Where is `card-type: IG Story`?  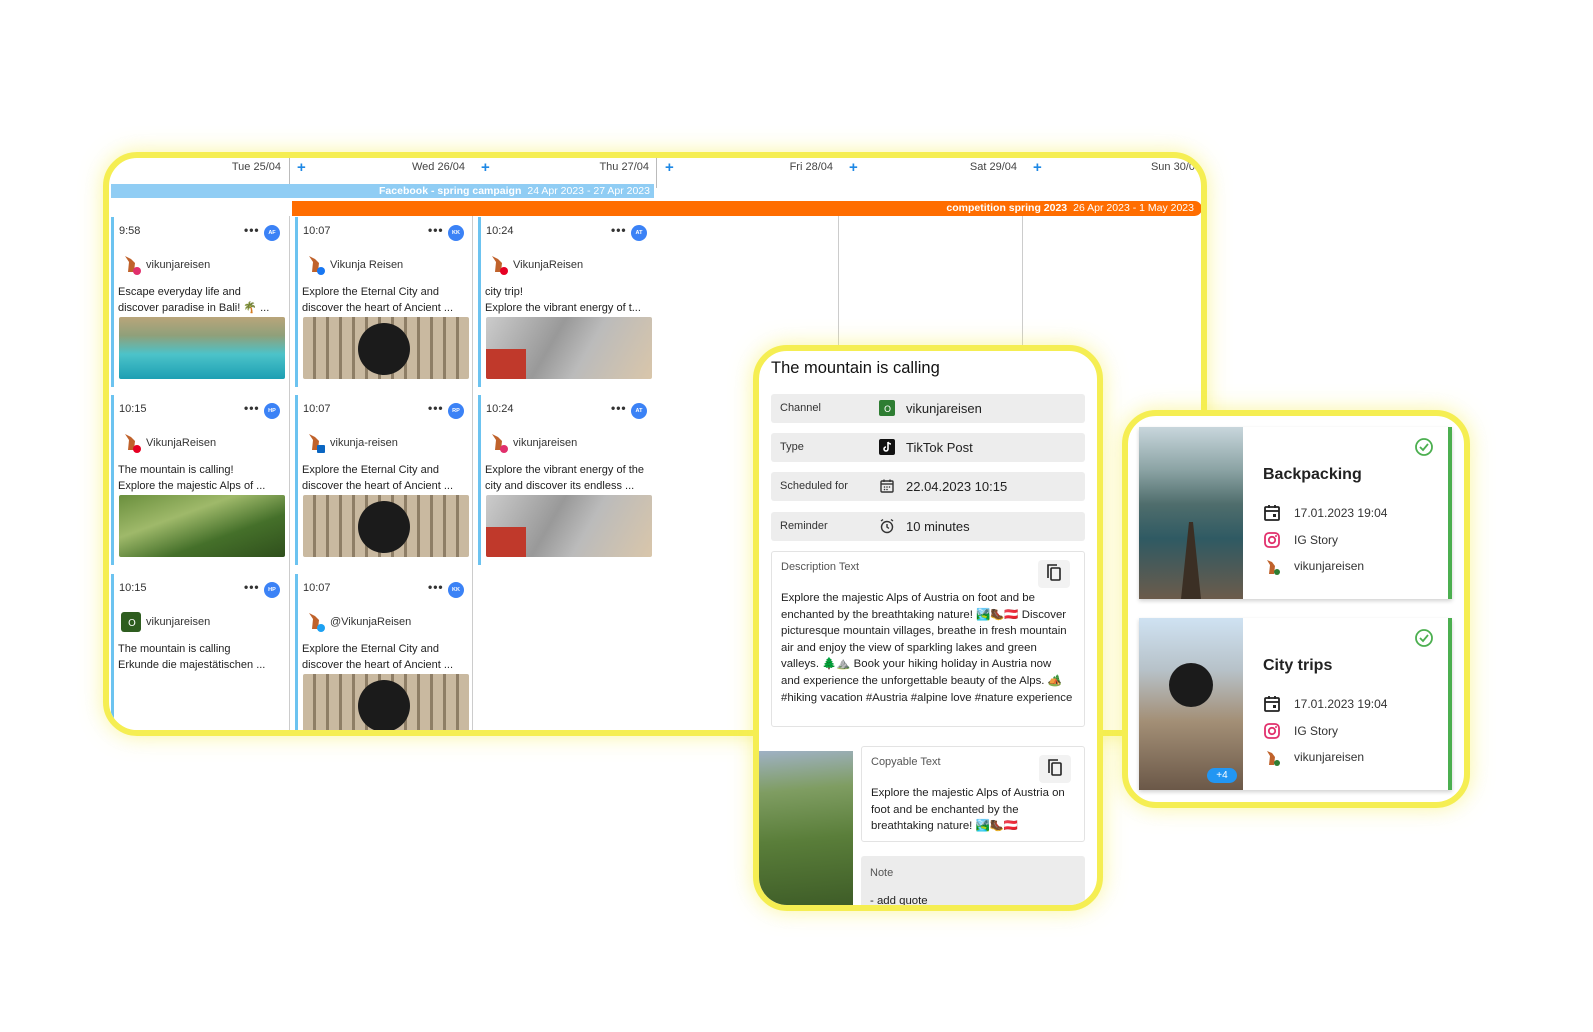 card-type: IG Story is located at coordinates (1316, 540).